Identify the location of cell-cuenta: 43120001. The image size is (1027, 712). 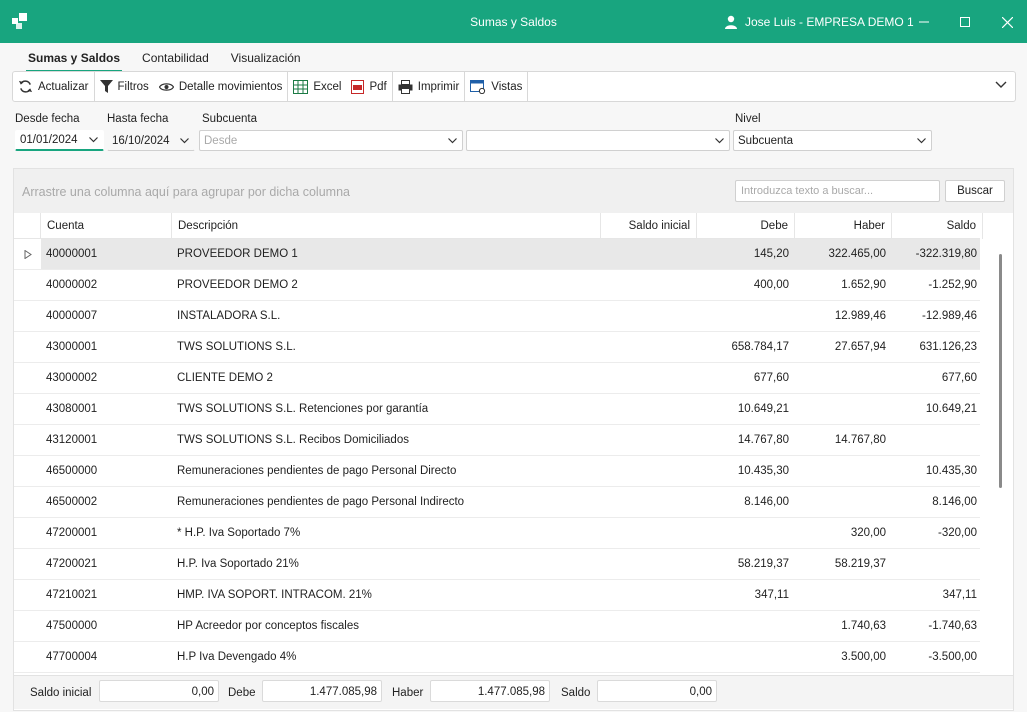
(106, 440).